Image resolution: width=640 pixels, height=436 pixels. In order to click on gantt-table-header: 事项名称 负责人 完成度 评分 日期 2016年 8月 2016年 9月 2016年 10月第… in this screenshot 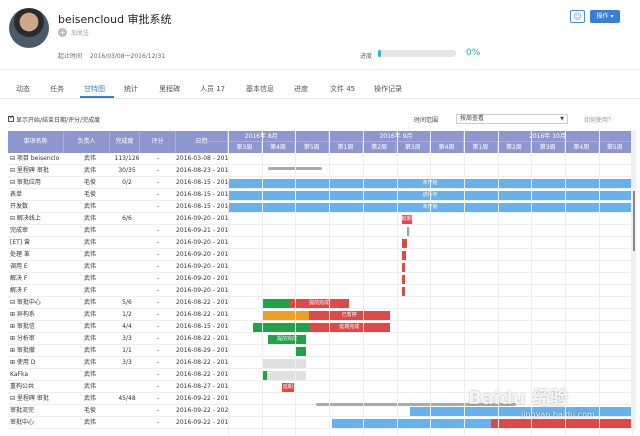, I will do `click(320, 142)`.